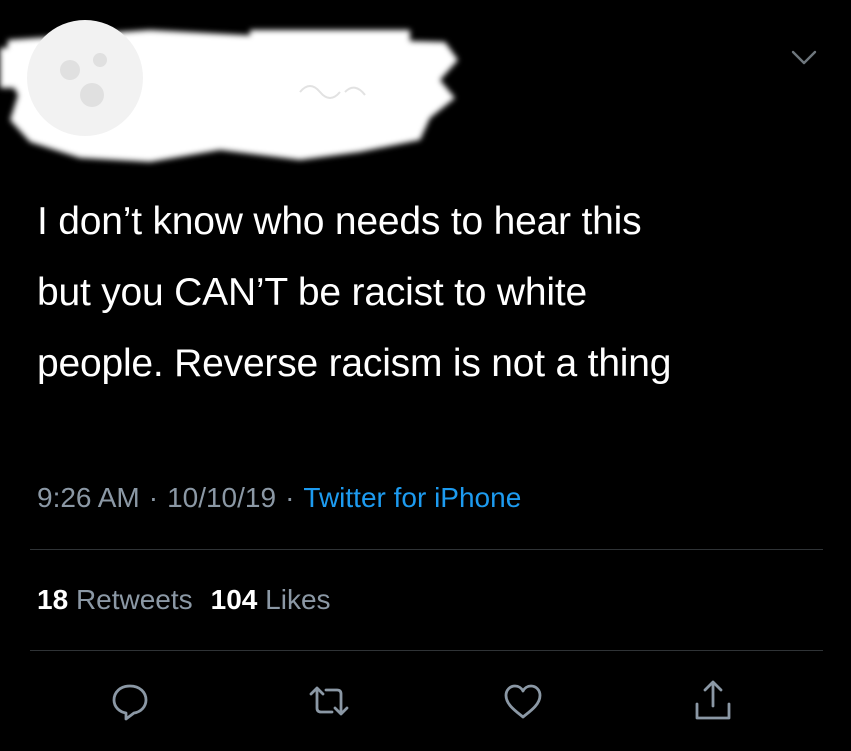 This screenshot has width=851, height=751. I want to click on like-button, so click(523, 701).